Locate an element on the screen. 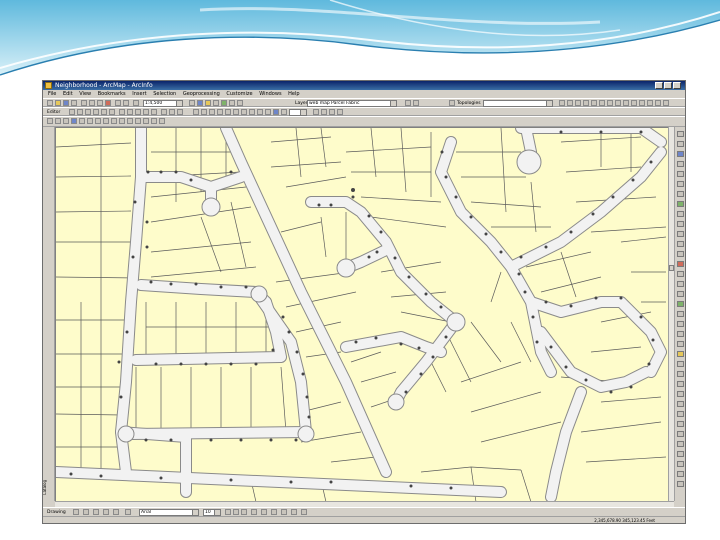 The image size is (720, 540). polygon-icon is located at coordinates (680, 344).